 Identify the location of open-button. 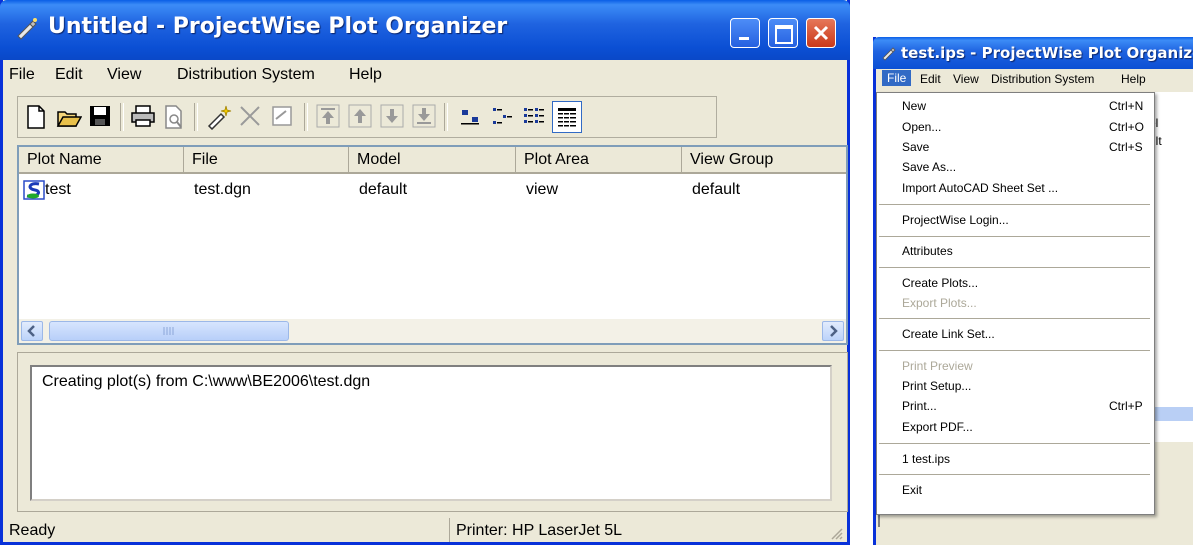
(69, 117).